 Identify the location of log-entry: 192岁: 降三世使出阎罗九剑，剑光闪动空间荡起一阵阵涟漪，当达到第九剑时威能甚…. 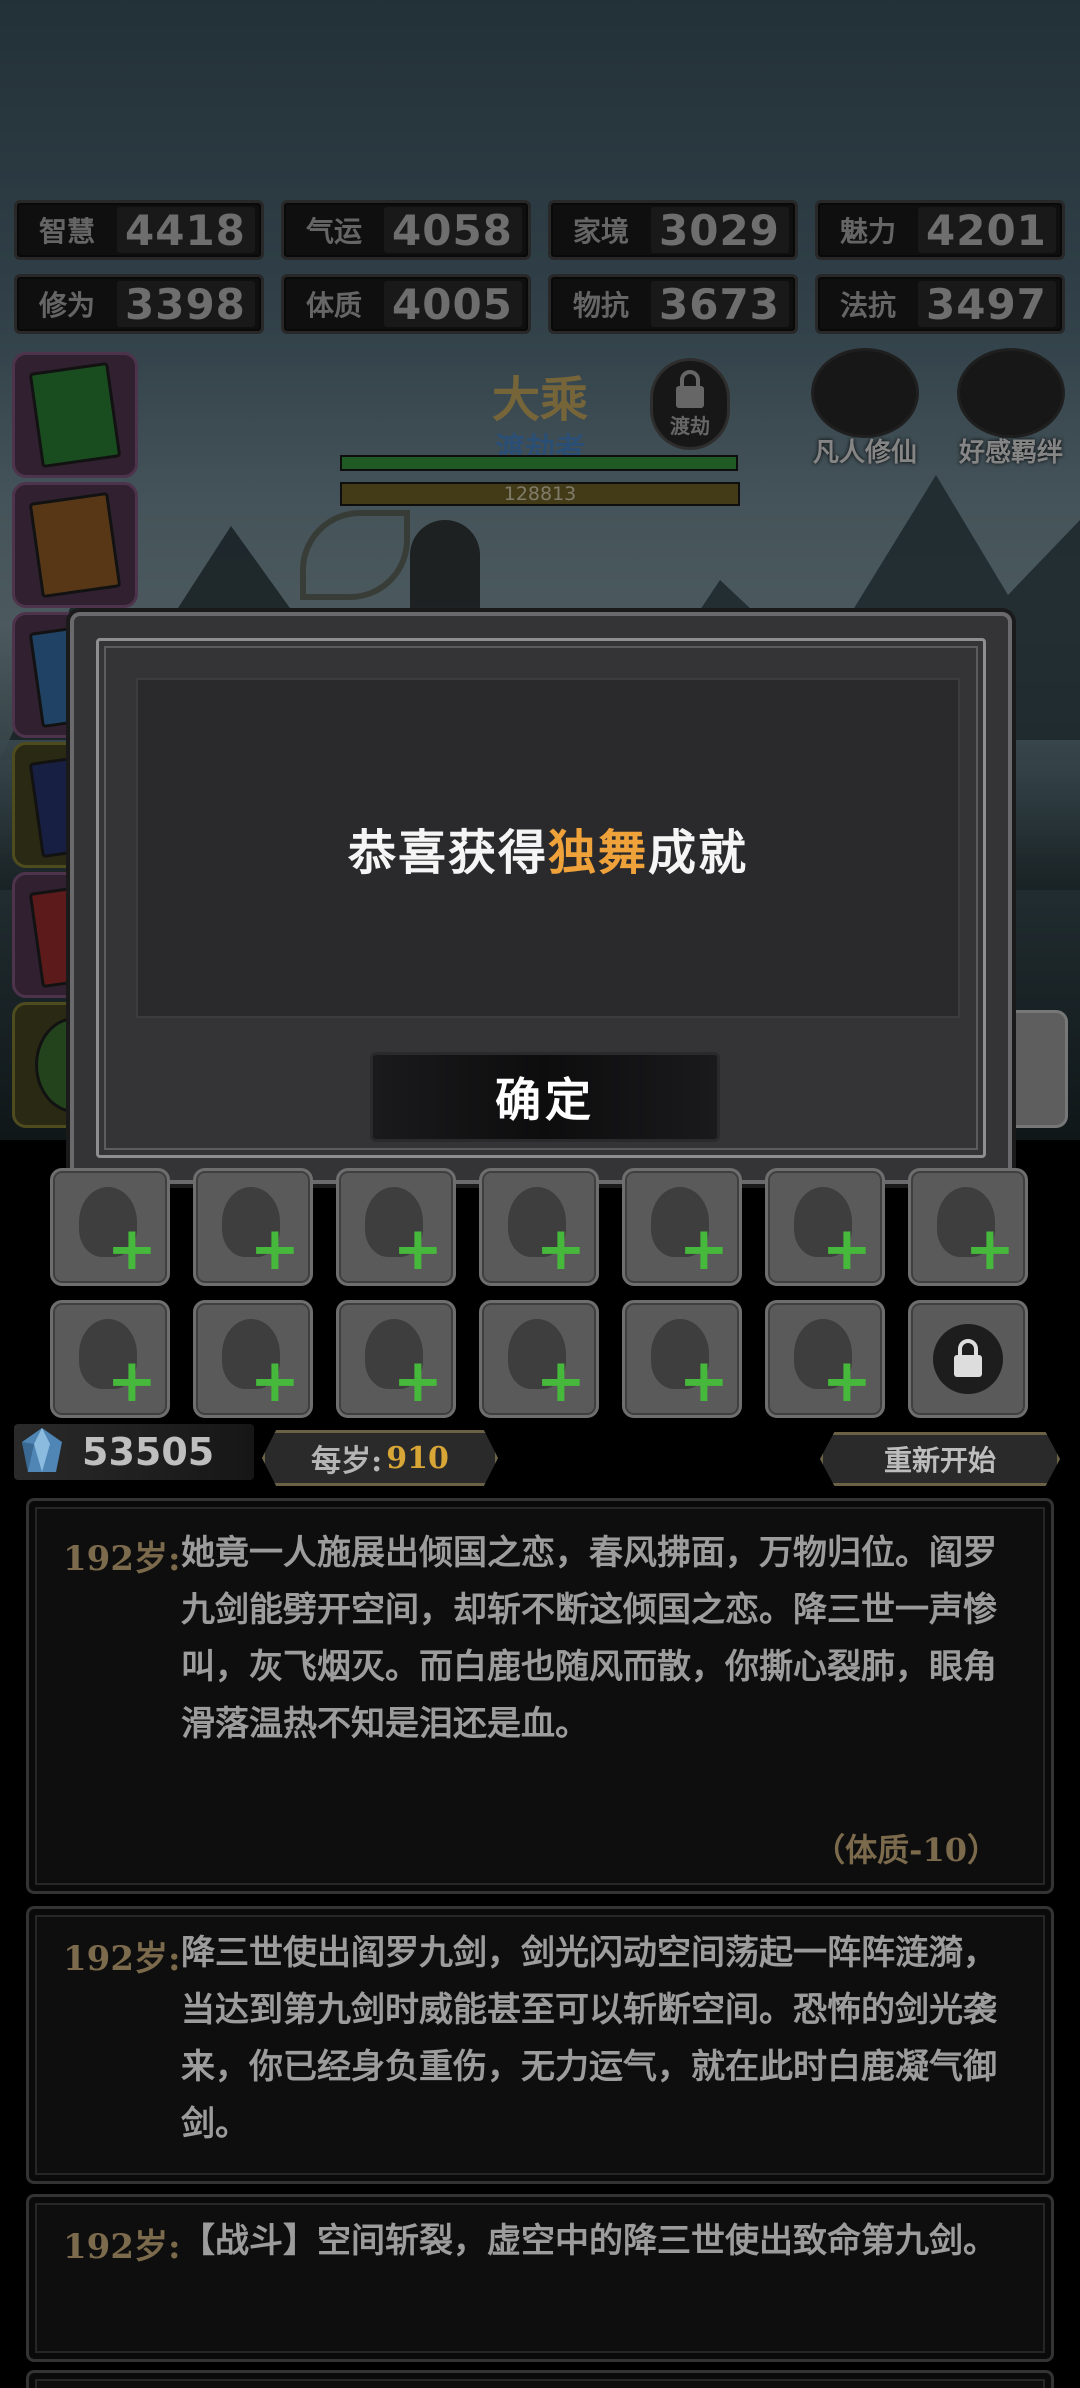
(540, 2045).